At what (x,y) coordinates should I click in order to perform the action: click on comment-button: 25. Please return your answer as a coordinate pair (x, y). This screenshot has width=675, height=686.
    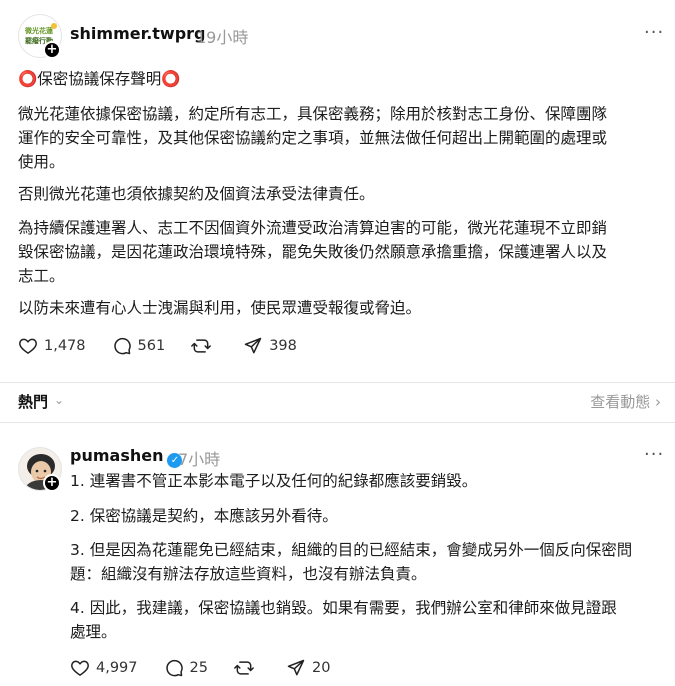
    Looking at the image, I should click on (186, 668).